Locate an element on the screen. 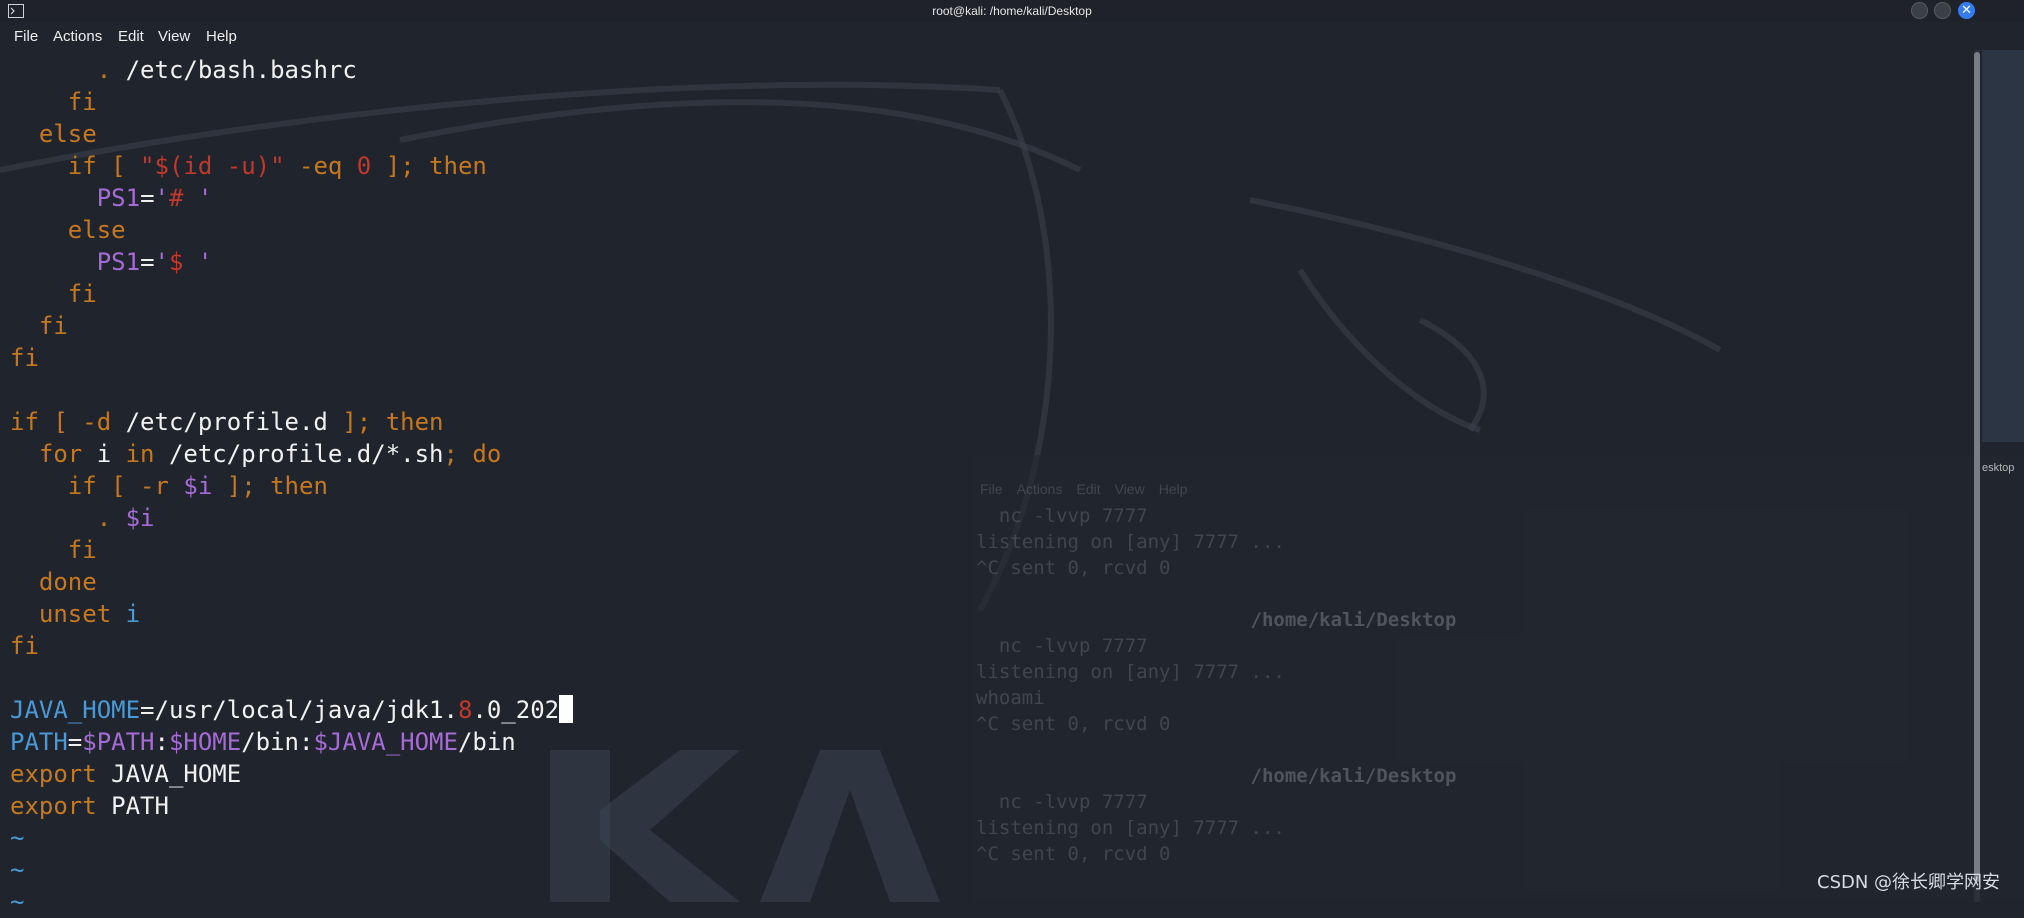 Image resolution: width=2024 pixels, height=918 pixels. terminal-line: PS1='$ ' is located at coordinates (291, 262).